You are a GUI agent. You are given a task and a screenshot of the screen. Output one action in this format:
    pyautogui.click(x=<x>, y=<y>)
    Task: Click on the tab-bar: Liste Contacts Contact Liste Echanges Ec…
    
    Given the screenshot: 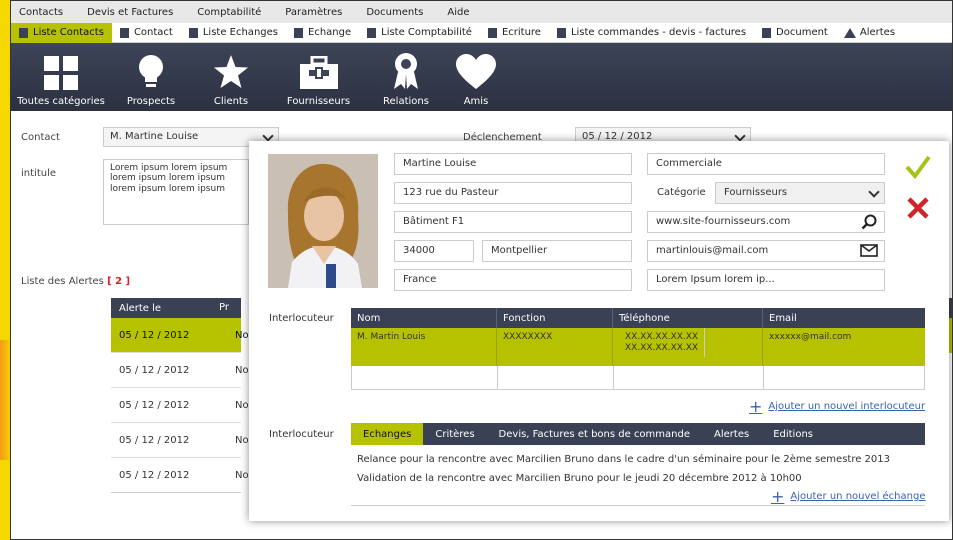 What is the action you would take?
    pyautogui.click(x=481, y=32)
    